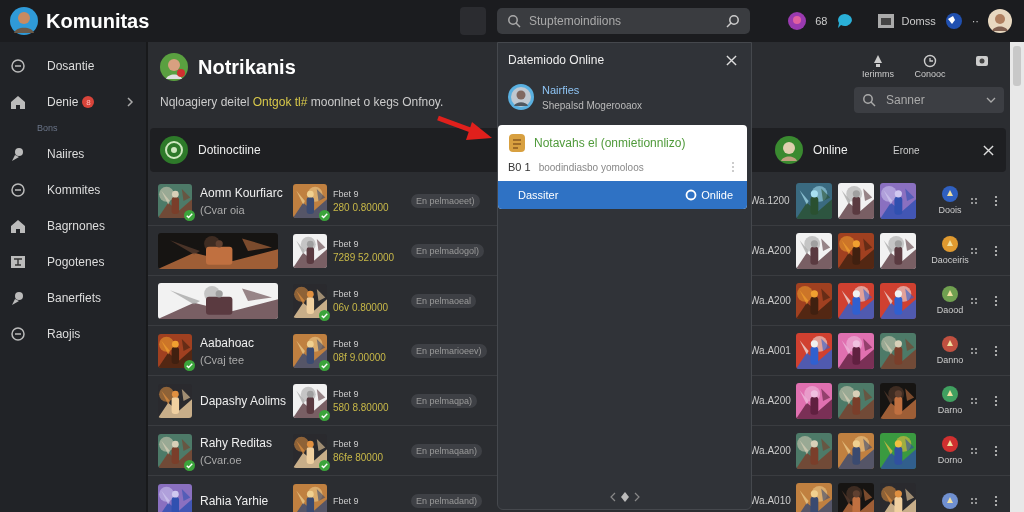 This screenshot has height=512, width=1024. I want to click on sidebar-item: Naiires, so click(73, 154).